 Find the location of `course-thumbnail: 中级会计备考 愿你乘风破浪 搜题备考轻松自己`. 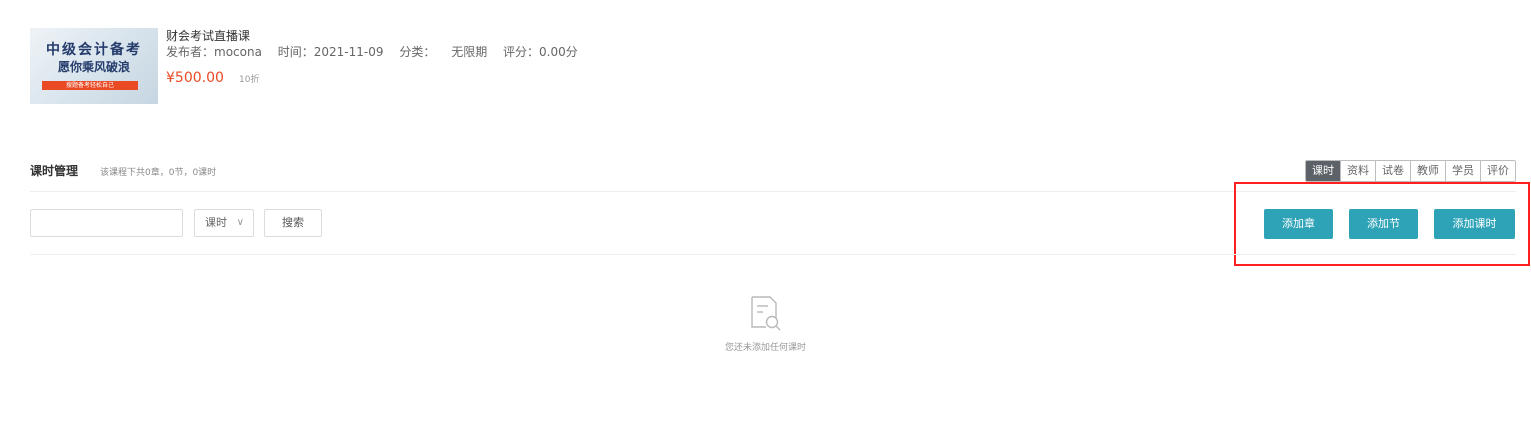

course-thumbnail: 中级会计备考 愿你乘风破浪 搜题备考轻松自己 is located at coordinates (94, 66).